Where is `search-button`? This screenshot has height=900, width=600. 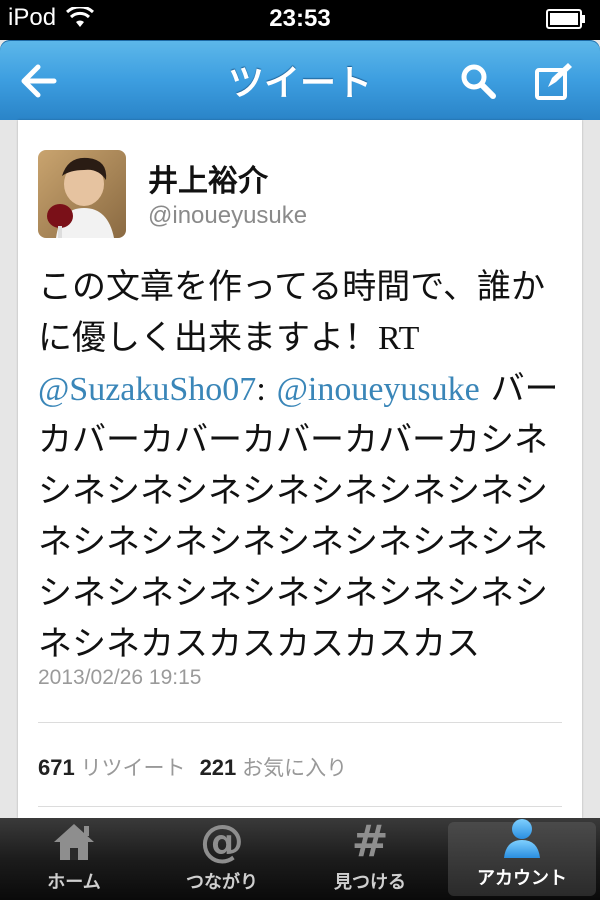
search-button is located at coordinates (478, 81).